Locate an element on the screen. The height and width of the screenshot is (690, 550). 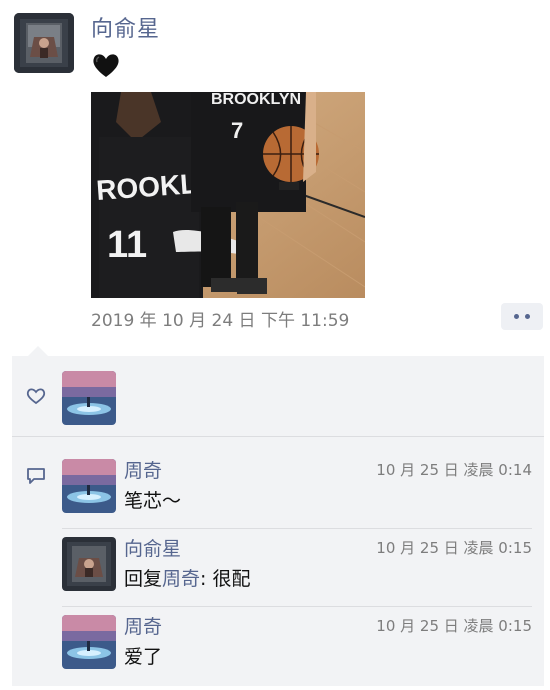
post-timestamp: 2019 年 10 月 24 日 下午 11:59 is located at coordinates (220, 321).